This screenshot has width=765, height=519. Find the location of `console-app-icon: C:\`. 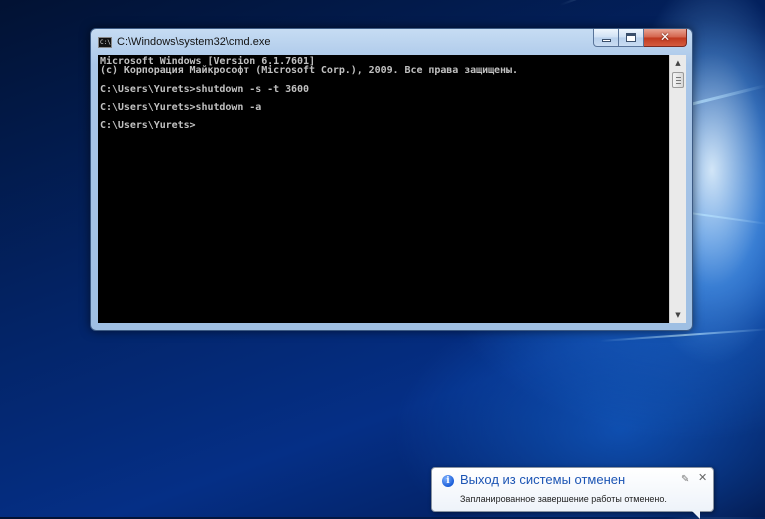

console-app-icon: C:\ is located at coordinates (105, 42).